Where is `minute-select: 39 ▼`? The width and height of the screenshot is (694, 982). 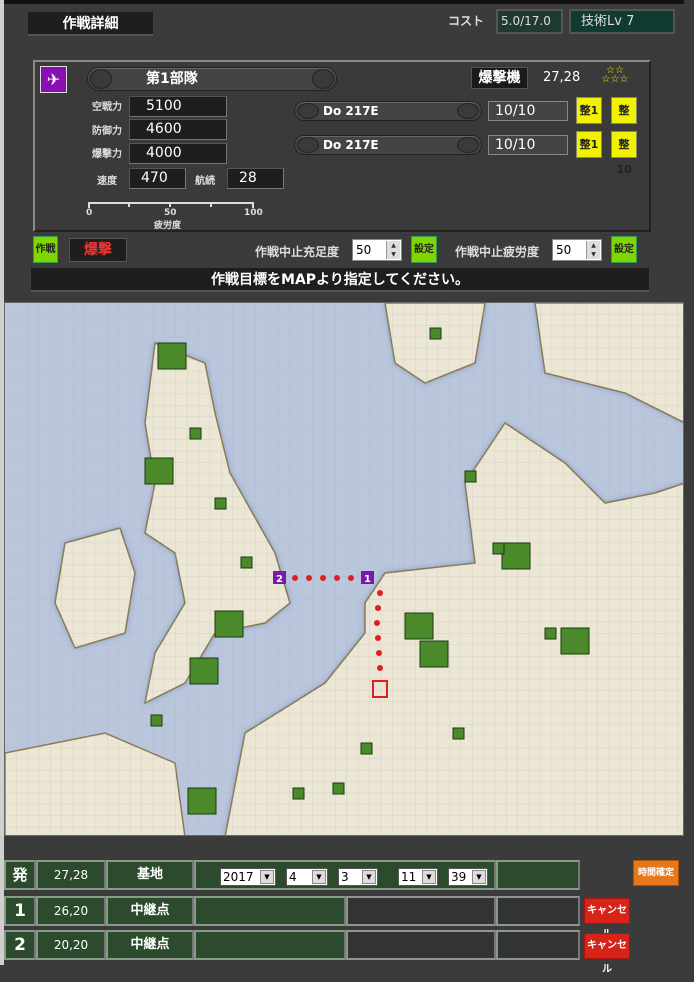 minute-select: 39 ▼ is located at coordinates (468, 877).